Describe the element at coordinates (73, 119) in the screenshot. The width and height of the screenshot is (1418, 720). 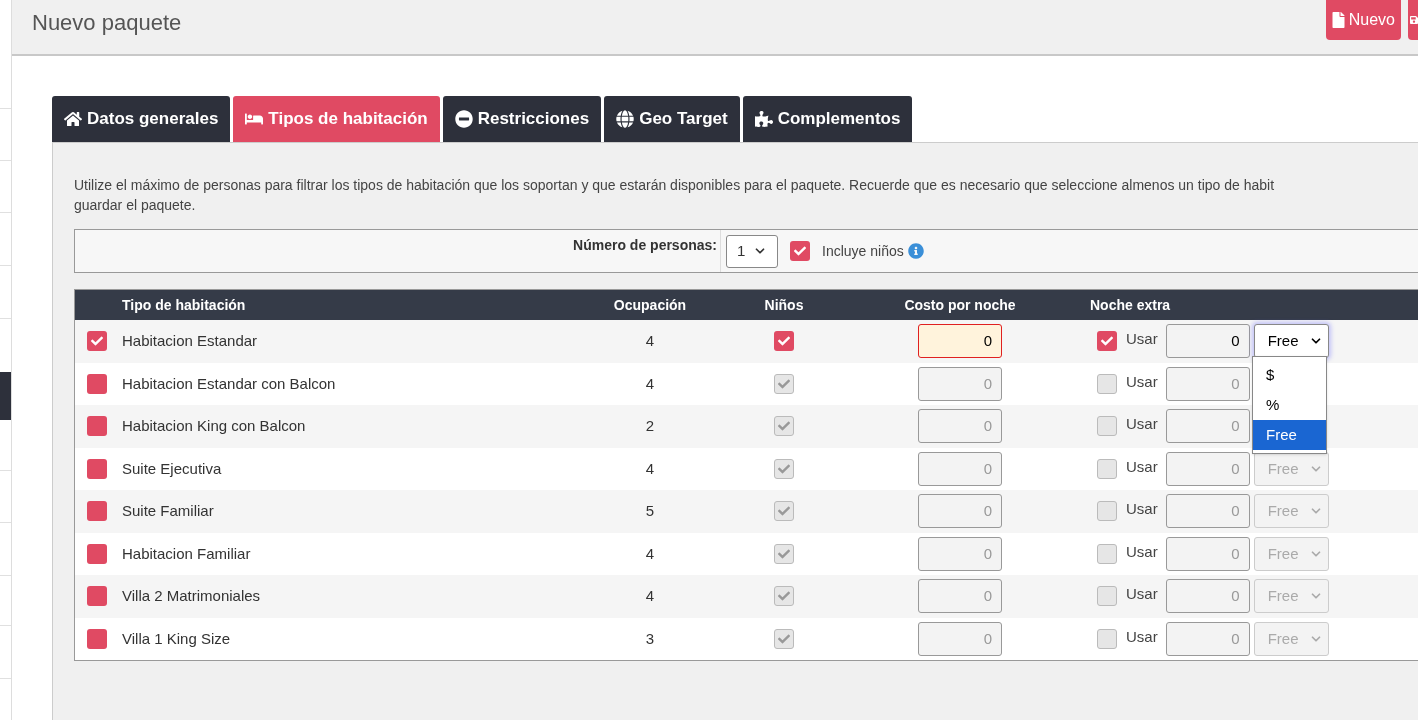
I see `home-icon` at that location.